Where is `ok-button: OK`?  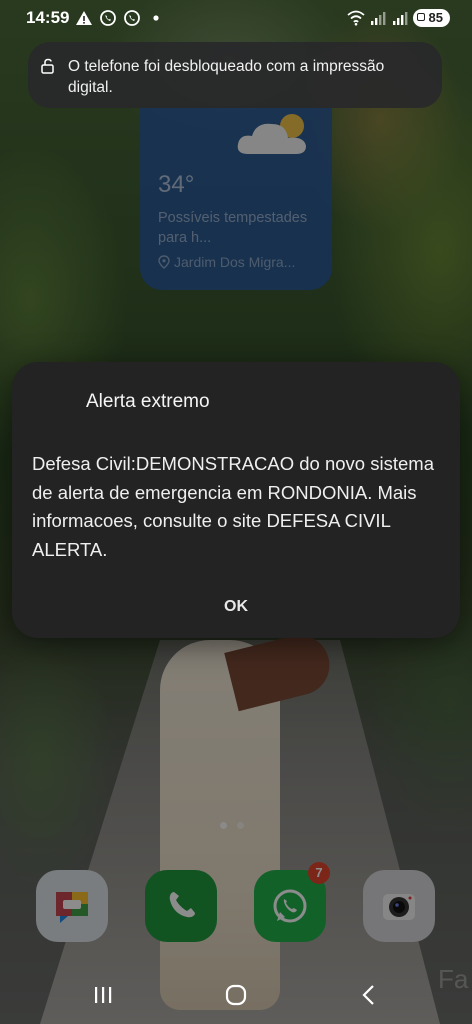 ok-button: OK is located at coordinates (236, 607).